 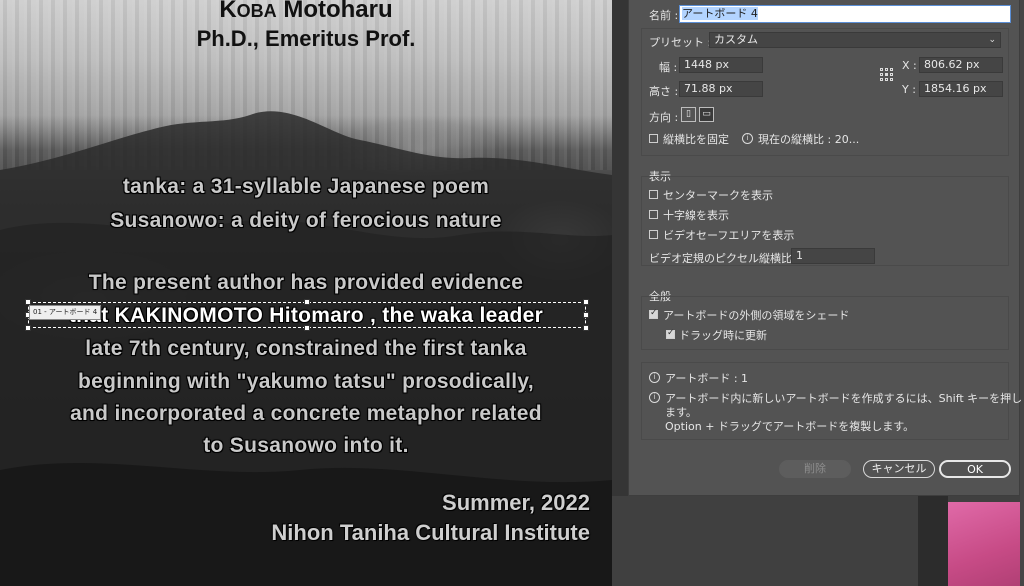 What do you see at coordinates (909, 89) in the screenshot?
I see `y-label: Y :` at bounding box center [909, 89].